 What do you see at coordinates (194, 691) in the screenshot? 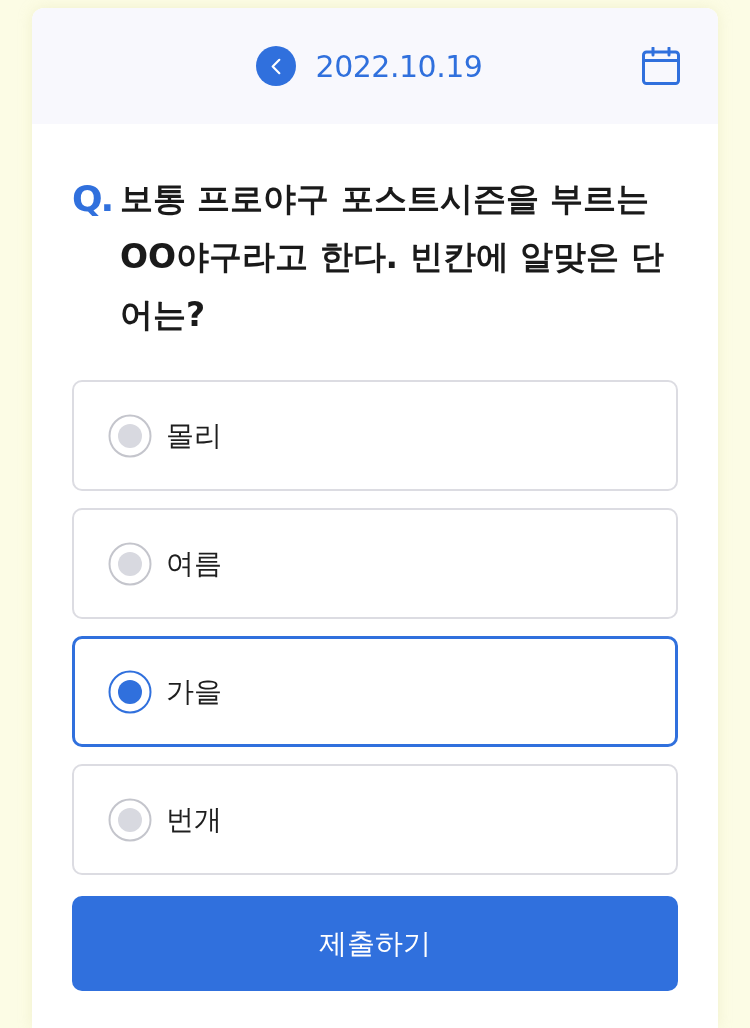
I see `option-label: 가을` at bounding box center [194, 691].